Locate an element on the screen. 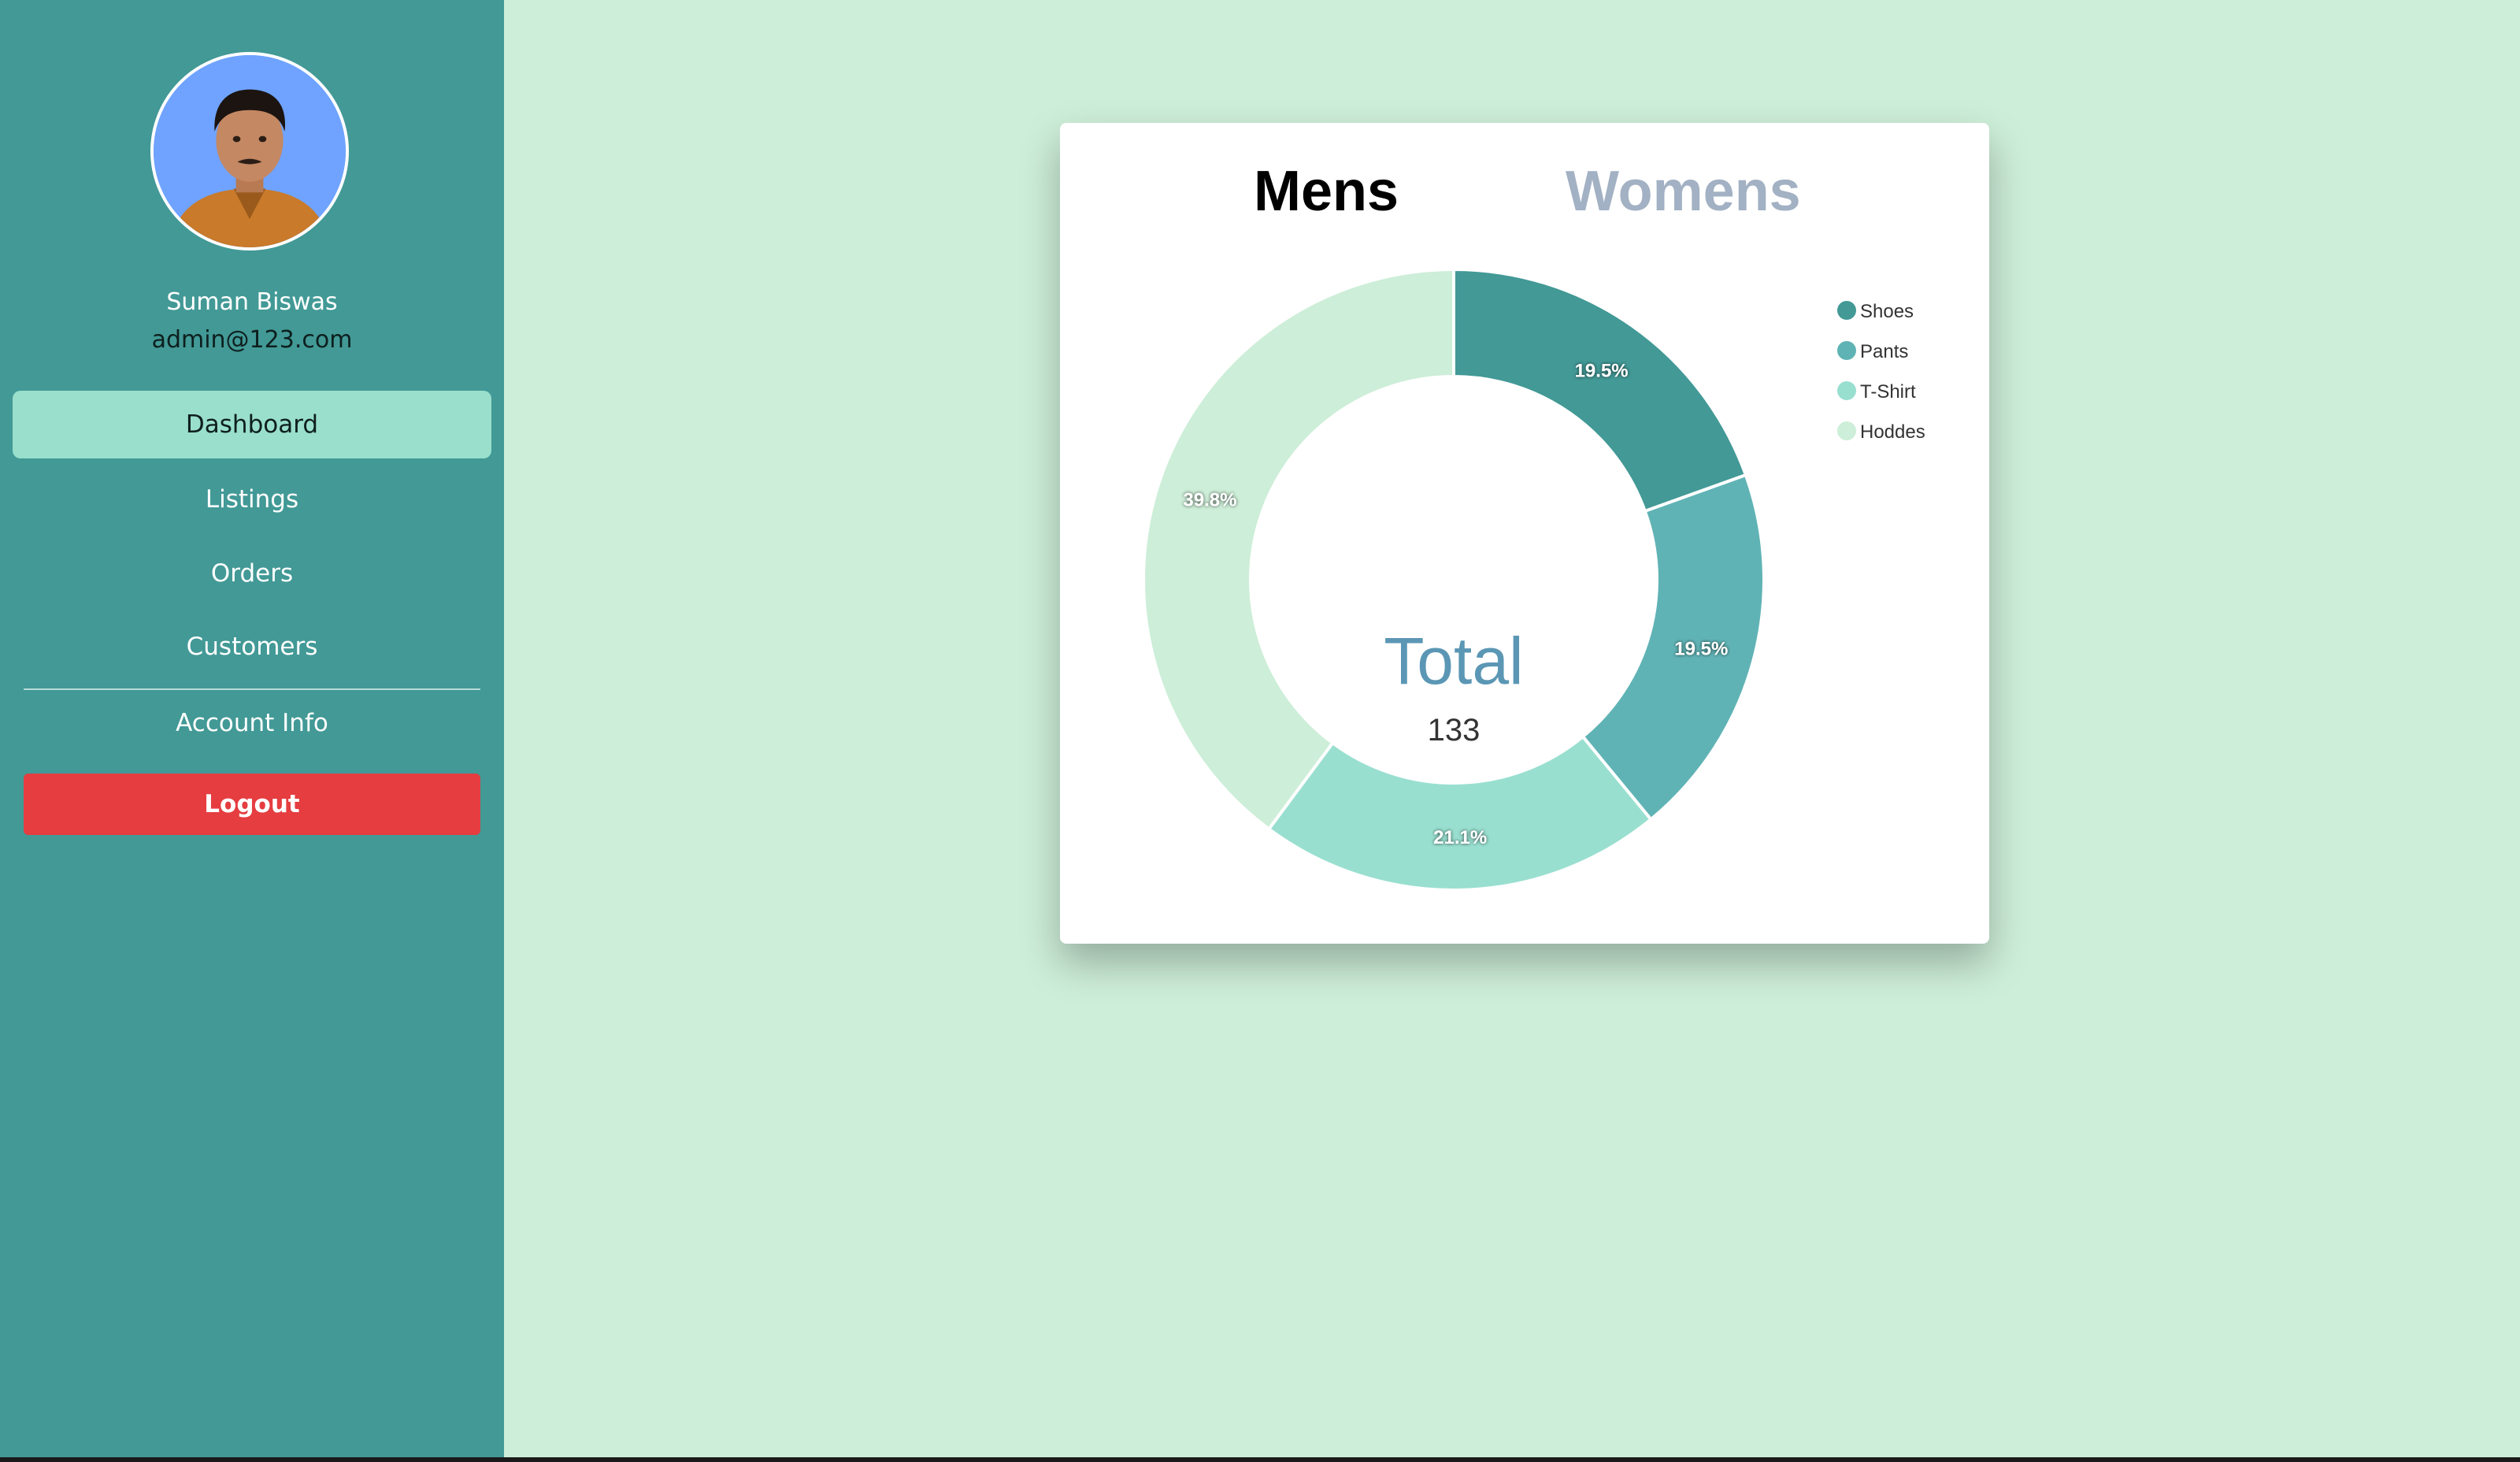 The width and height of the screenshot is (2520, 1462). legend-label: T-Shirt is located at coordinates (1888, 392).